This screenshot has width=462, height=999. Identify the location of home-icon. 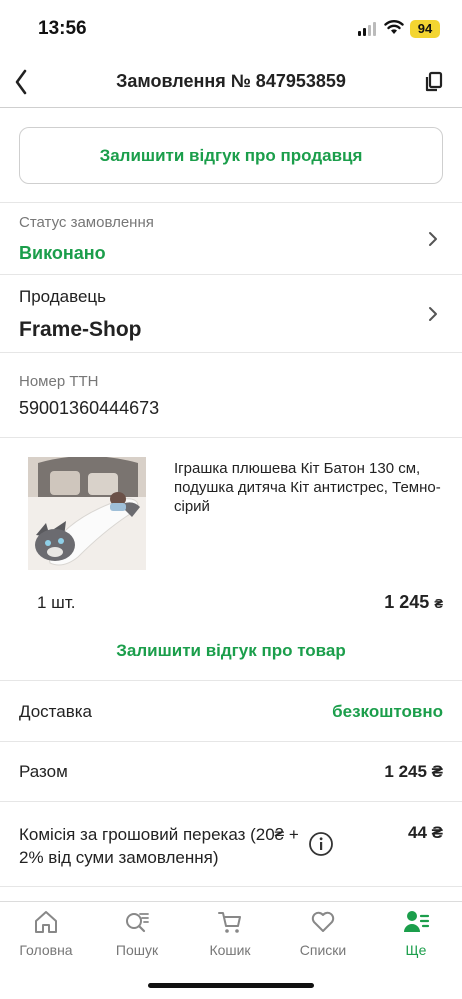
(46, 922).